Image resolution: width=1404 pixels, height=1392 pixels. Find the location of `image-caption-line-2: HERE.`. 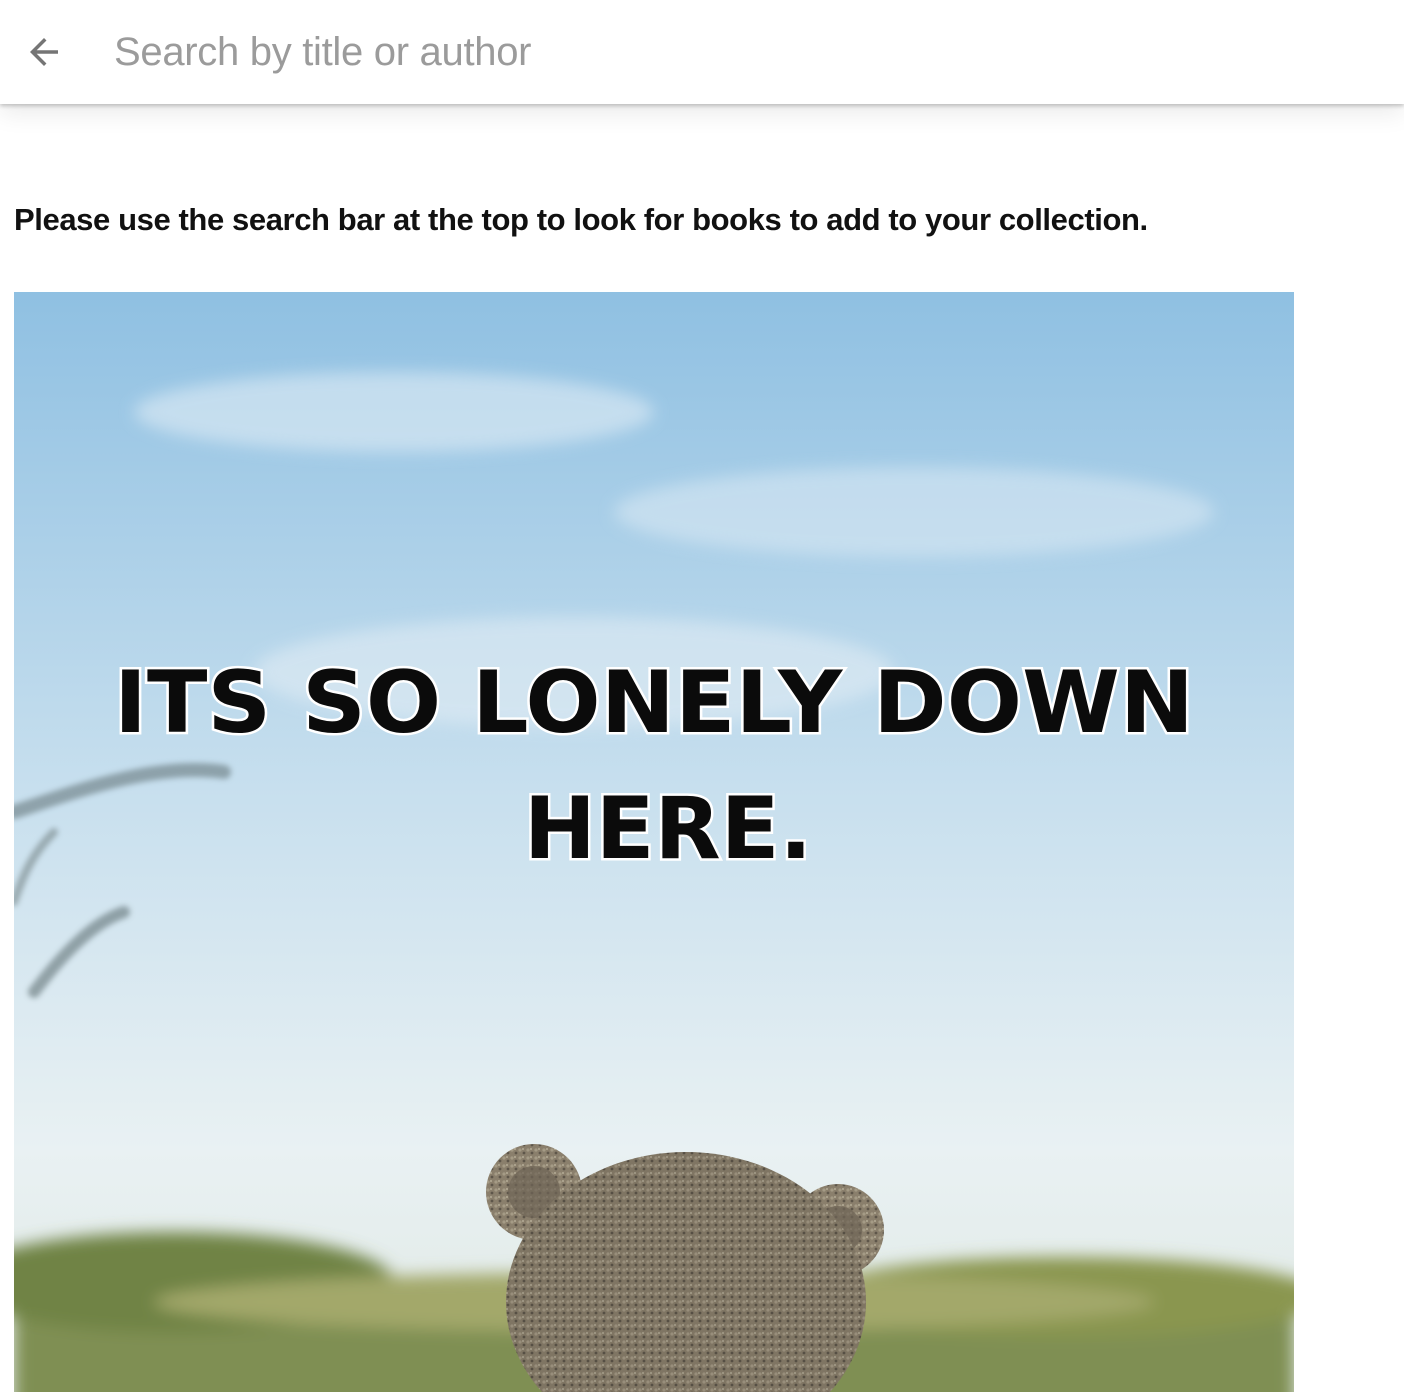

image-caption-line-2: HERE. is located at coordinates (668, 829).